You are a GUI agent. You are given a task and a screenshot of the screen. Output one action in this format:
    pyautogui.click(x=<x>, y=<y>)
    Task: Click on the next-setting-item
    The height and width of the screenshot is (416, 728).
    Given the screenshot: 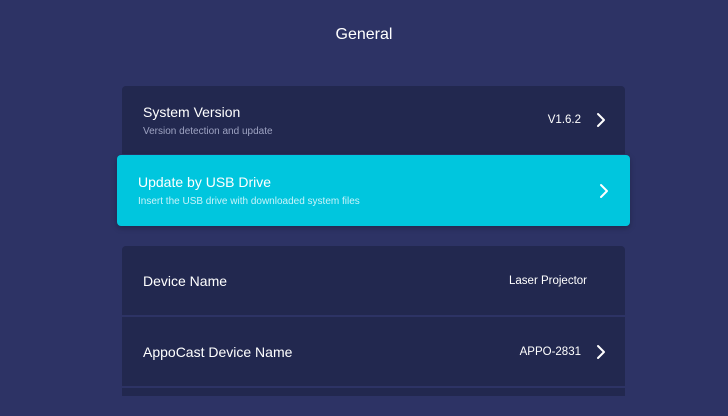 What is the action you would take?
    pyautogui.click(x=373, y=392)
    